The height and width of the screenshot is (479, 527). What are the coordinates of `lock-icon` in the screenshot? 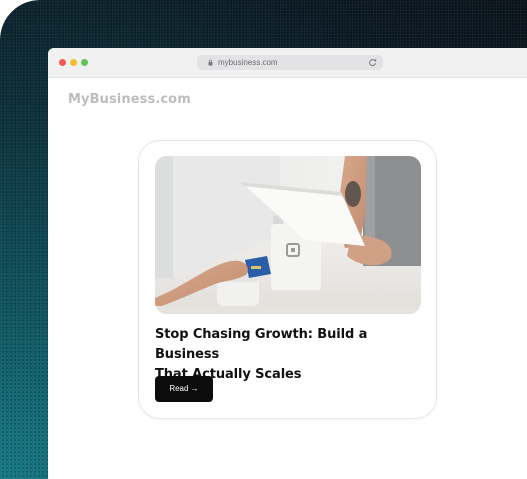 It's located at (210, 62).